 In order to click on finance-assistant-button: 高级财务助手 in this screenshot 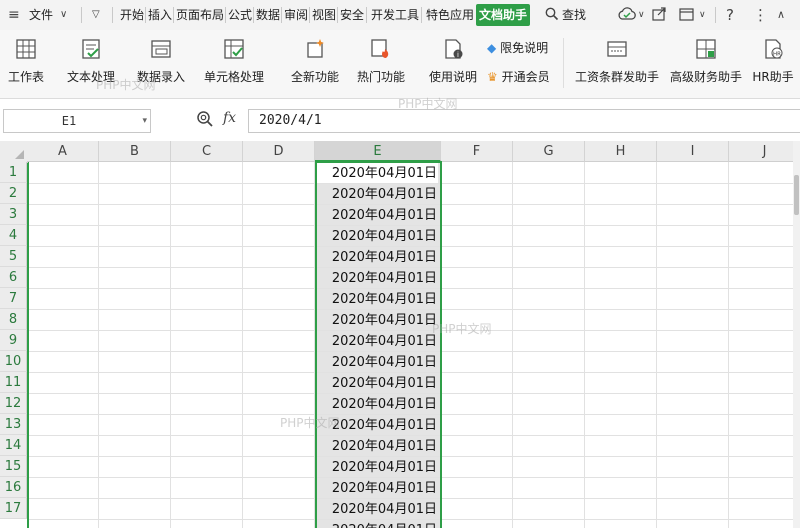, I will do `click(706, 64)`.